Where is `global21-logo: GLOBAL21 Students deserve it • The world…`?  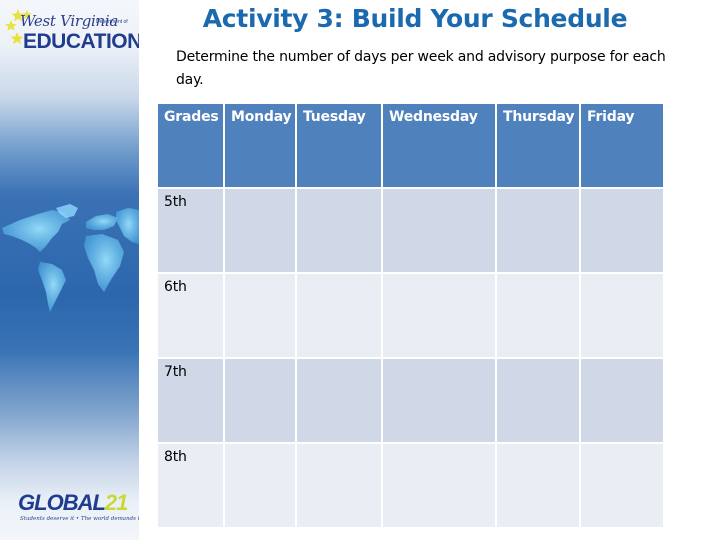
global21-logo: GLOBAL21 Students deserve it • The world… is located at coordinates (78, 510).